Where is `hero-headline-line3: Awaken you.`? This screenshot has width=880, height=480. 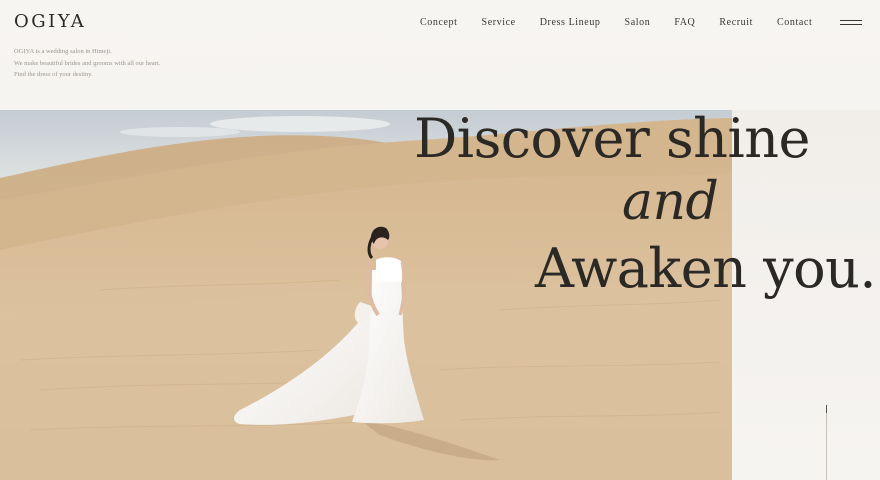 hero-headline-line3: Awaken you. is located at coordinates (706, 269).